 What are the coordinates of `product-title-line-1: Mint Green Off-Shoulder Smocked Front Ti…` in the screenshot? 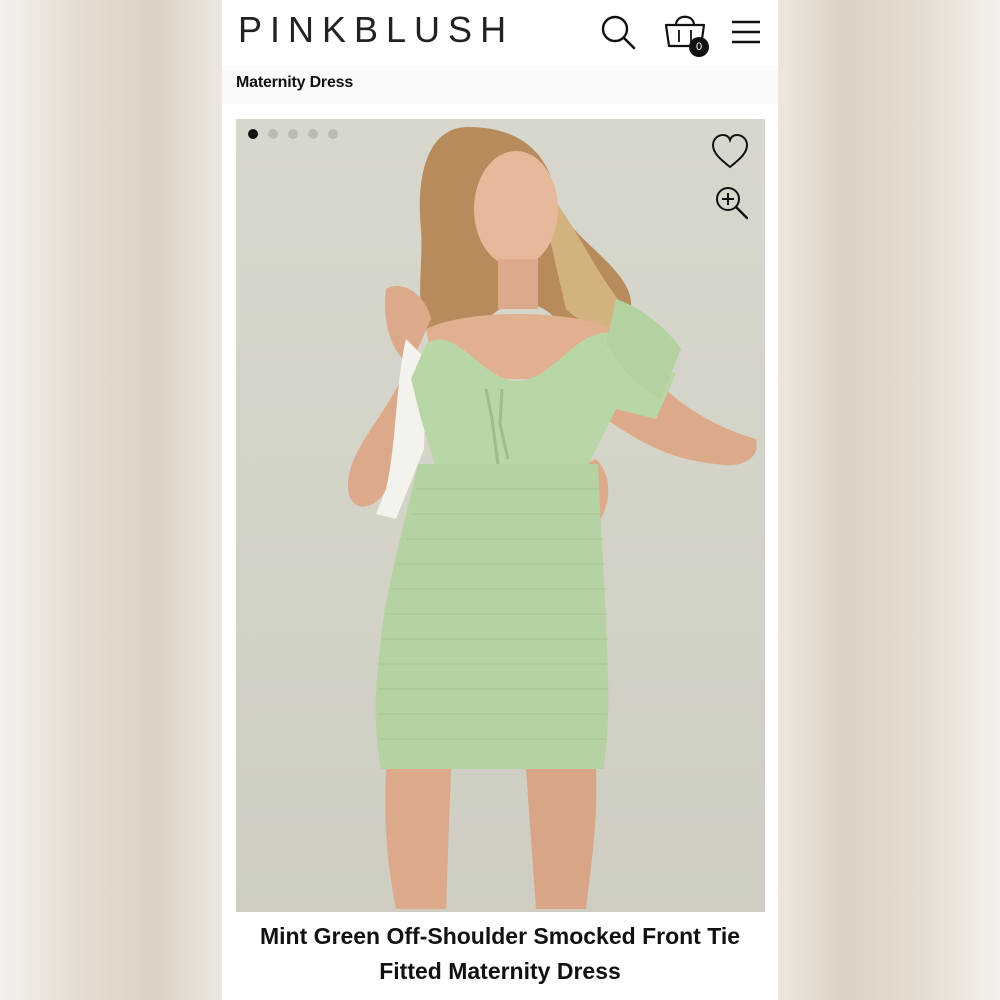 It's located at (500, 936).